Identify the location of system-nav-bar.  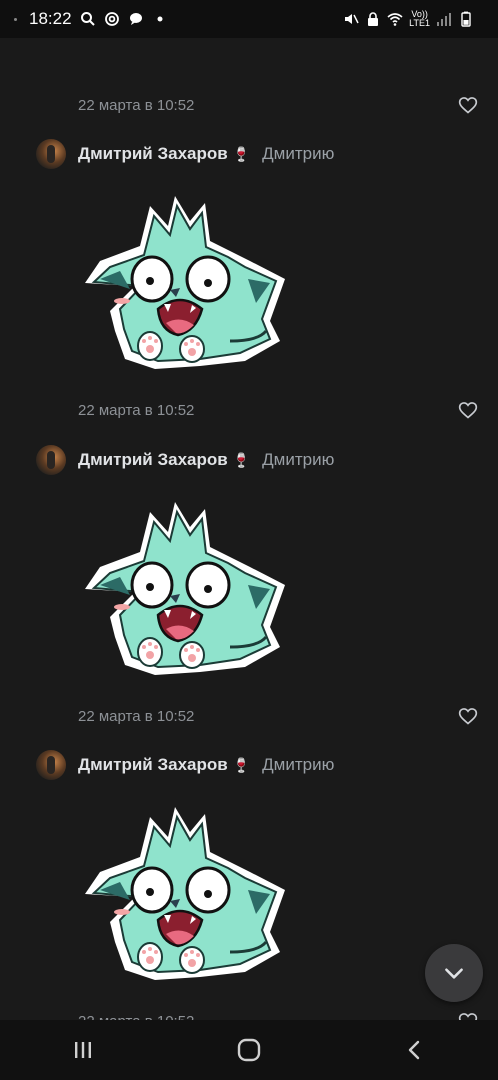
(249, 1050).